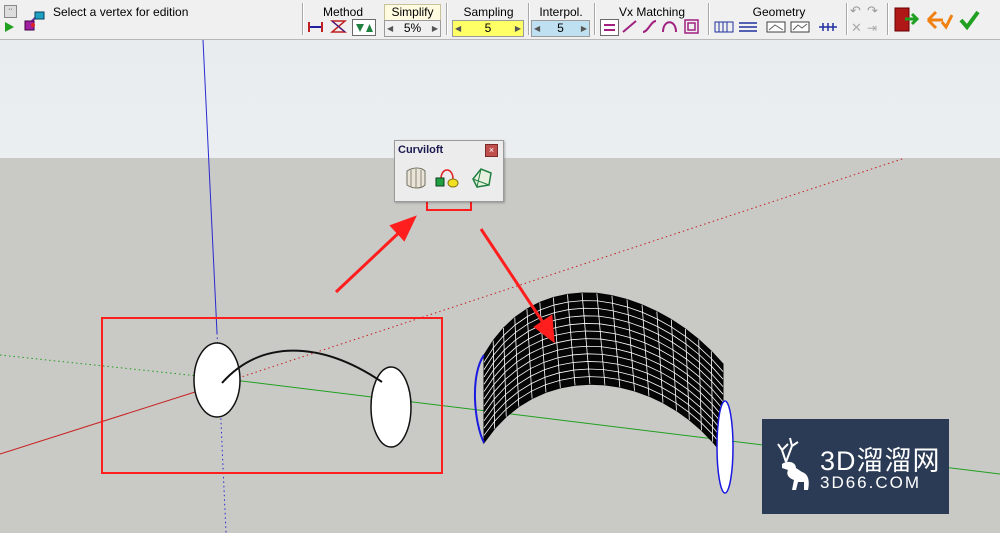 The width and height of the screenshot is (1000, 533). What do you see at coordinates (210, 187) in the screenshot?
I see `blue-axis` at bounding box center [210, 187].